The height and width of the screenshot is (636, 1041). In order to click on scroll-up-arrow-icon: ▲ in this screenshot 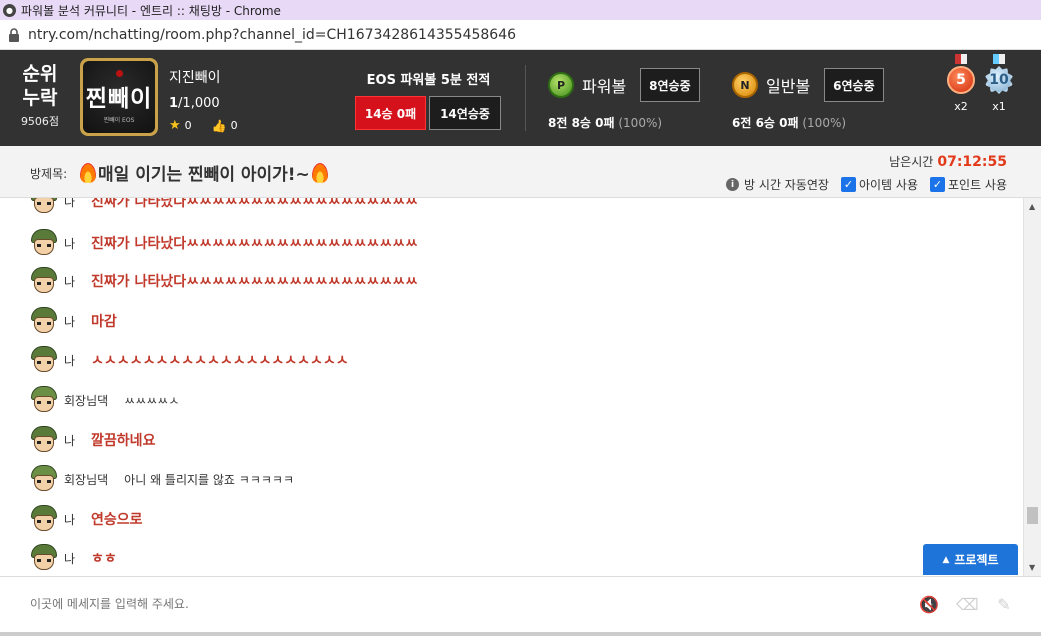, I will do `click(1032, 206)`.